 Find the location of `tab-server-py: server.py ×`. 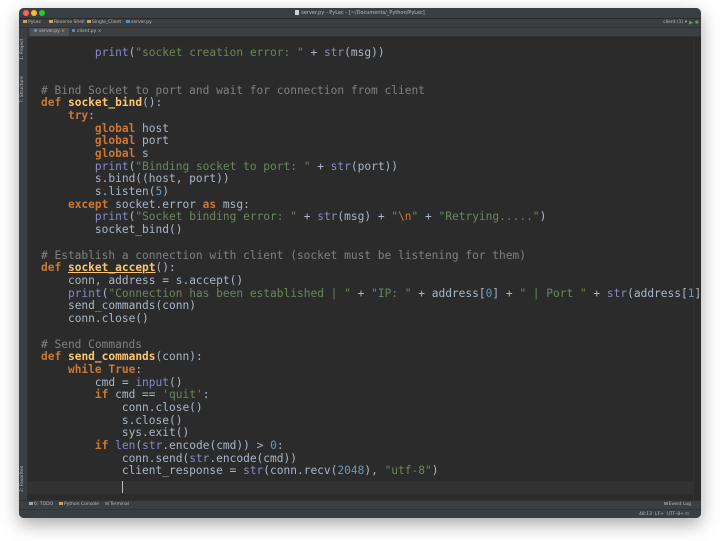

tab-server-py: server.py × is located at coordinates (49, 32).